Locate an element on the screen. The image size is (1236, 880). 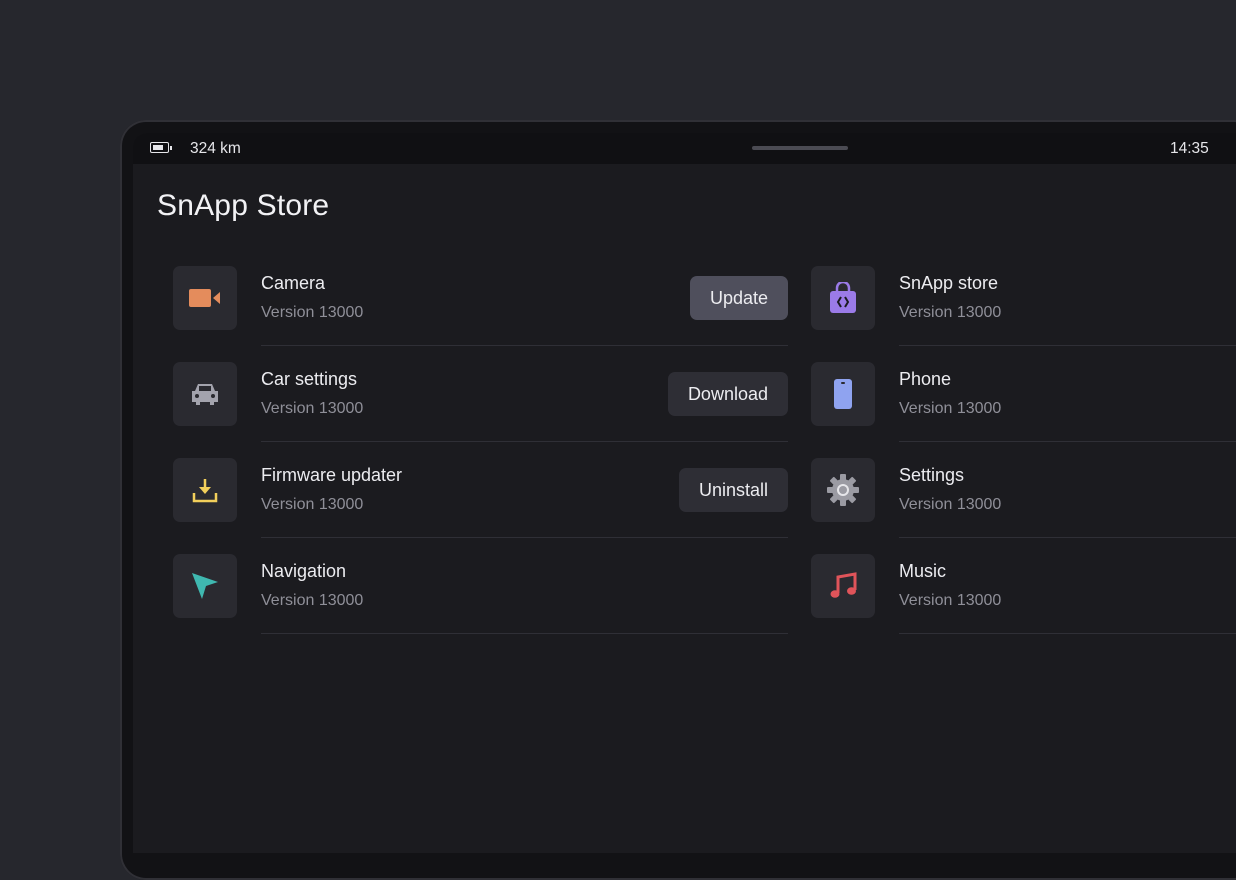
music-note-icon is located at coordinates (843, 586).